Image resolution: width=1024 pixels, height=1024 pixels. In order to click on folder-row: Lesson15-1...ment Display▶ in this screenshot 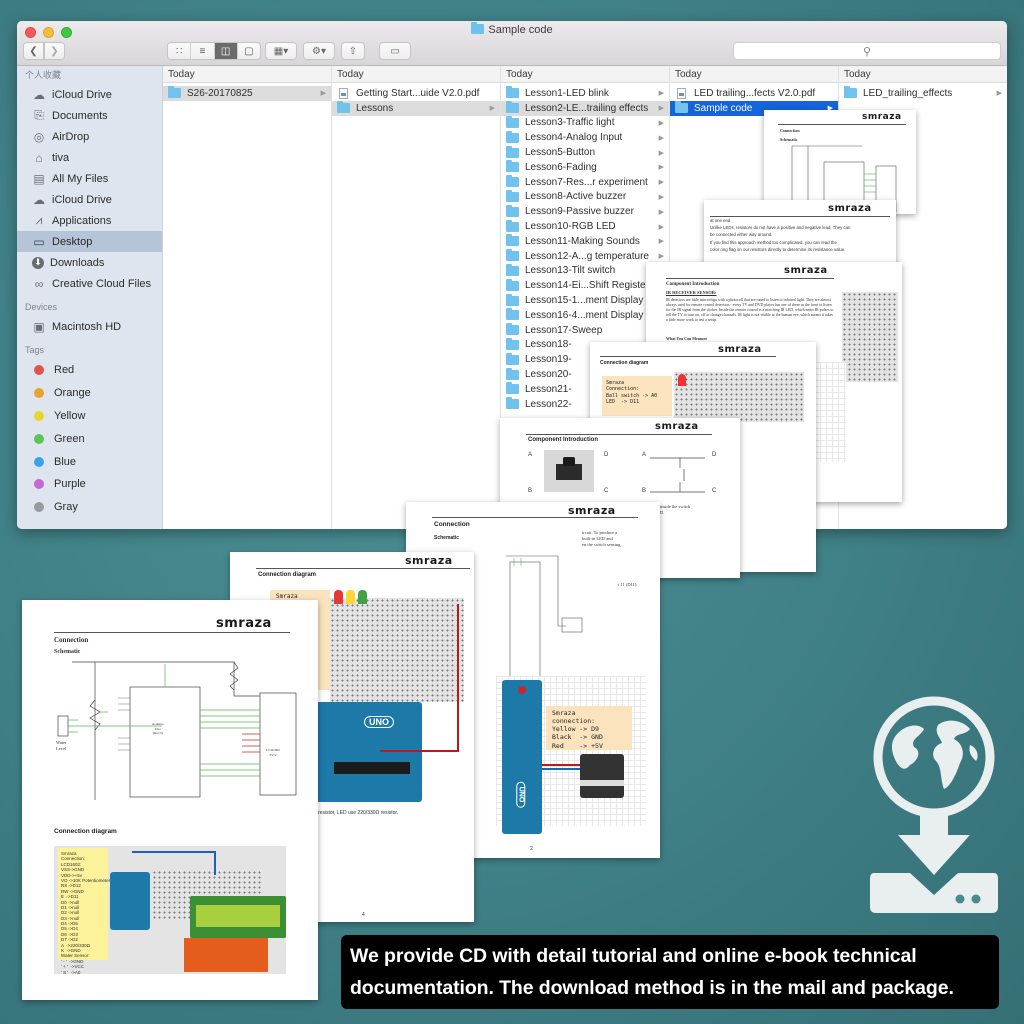, I will do `click(585, 300)`.